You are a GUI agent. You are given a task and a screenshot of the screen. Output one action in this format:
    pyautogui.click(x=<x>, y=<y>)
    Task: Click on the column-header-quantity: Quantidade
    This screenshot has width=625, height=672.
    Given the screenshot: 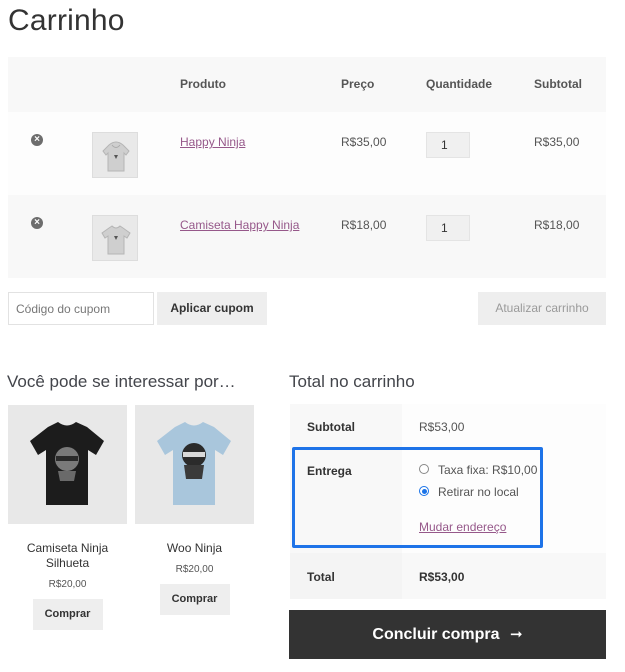 What is the action you would take?
    pyautogui.click(x=459, y=84)
    